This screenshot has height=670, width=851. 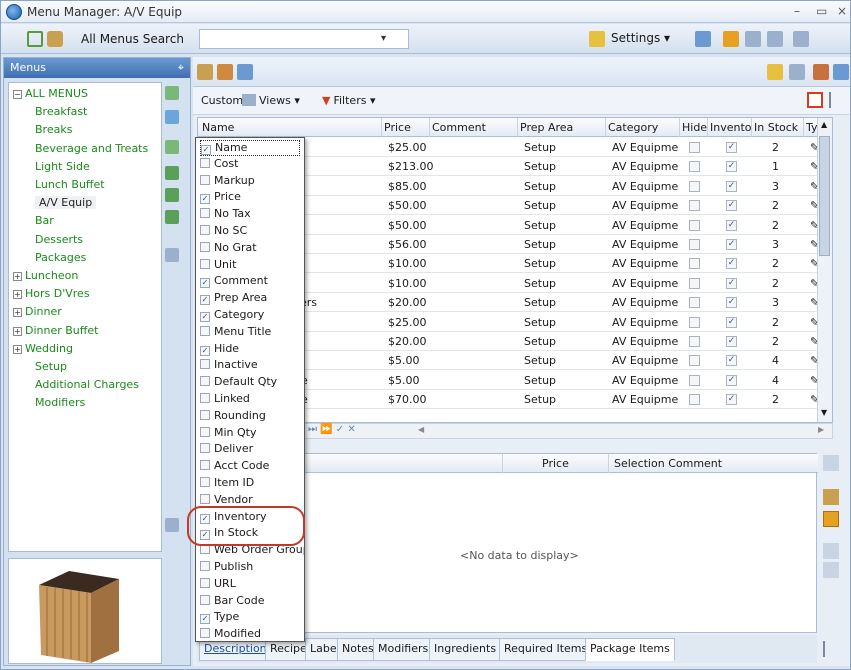 What do you see at coordinates (459, 127) in the screenshot?
I see `col-header-comment: Comment` at bounding box center [459, 127].